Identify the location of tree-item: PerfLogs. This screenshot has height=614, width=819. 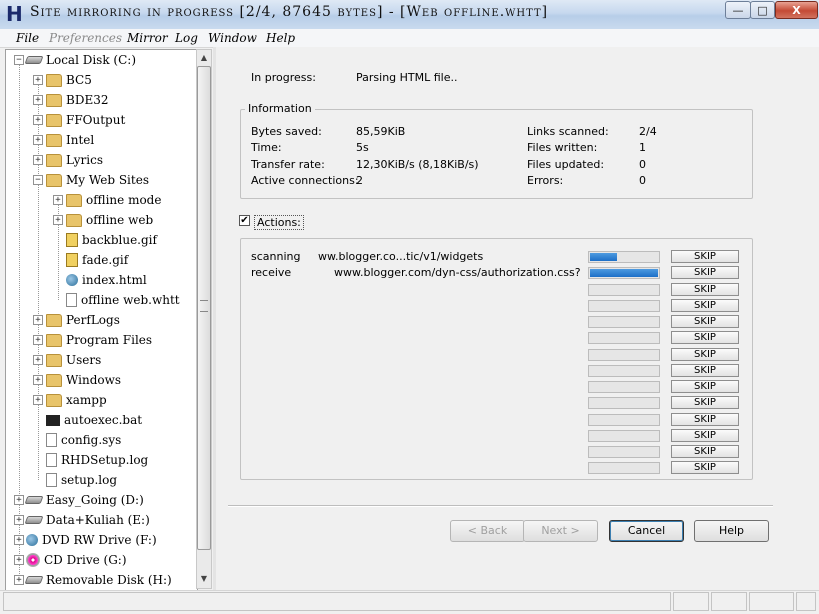
(83, 320).